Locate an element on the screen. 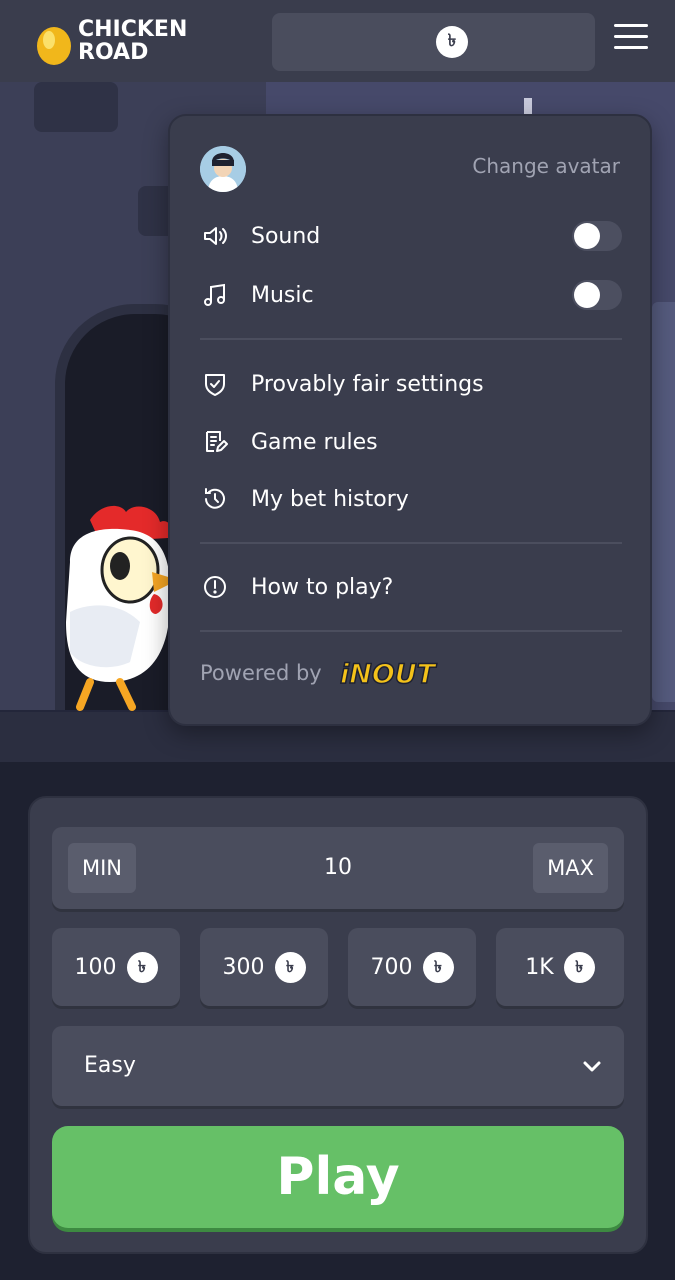  shield-check-icon is located at coordinates (215, 384).